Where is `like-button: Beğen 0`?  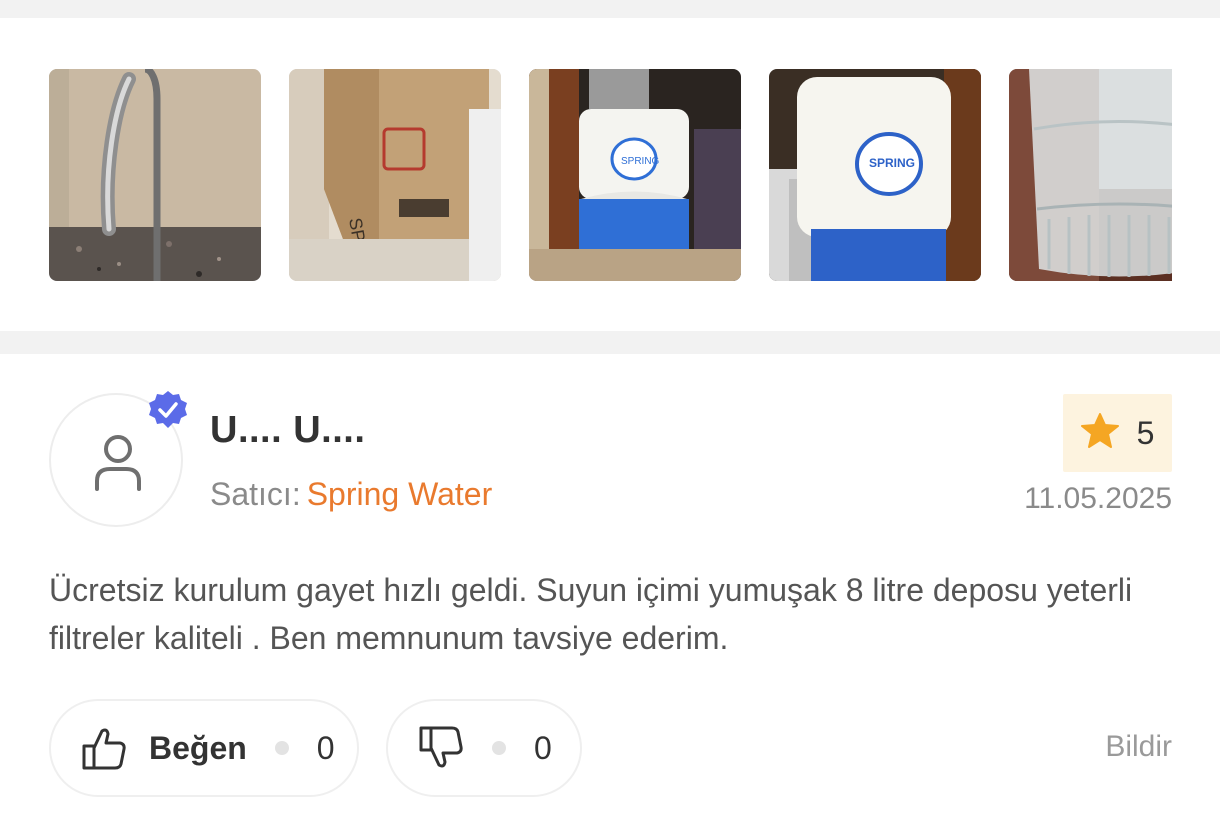 like-button: Beğen 0 is located at coordinates (204, 748).